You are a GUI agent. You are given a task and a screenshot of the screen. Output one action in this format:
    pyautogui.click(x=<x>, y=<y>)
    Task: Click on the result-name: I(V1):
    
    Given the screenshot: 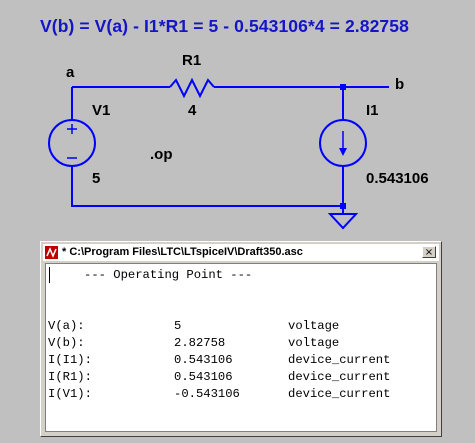 What is the action you would take?
    pyautogui.click(x=70, y=394)
    